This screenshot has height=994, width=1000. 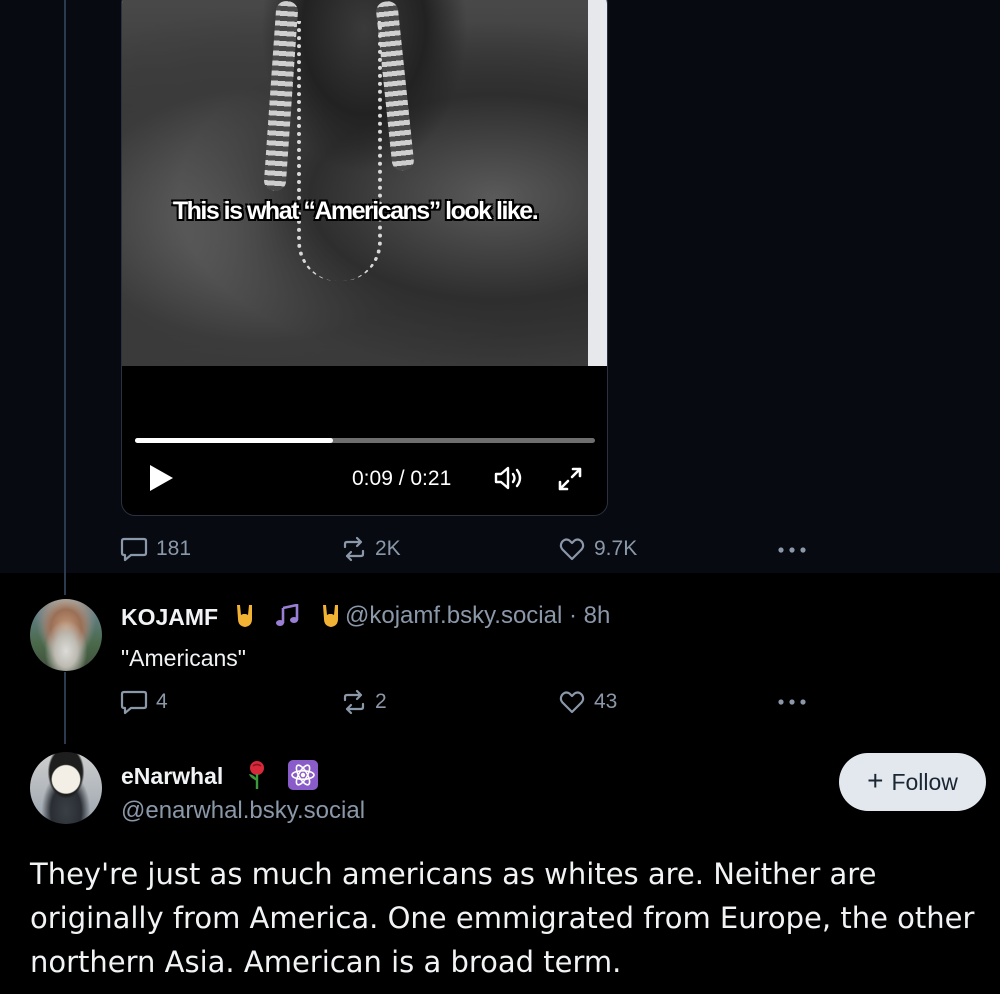 I want to click on video-time: 0:09 / 0:21, so click(x=402, y=478).